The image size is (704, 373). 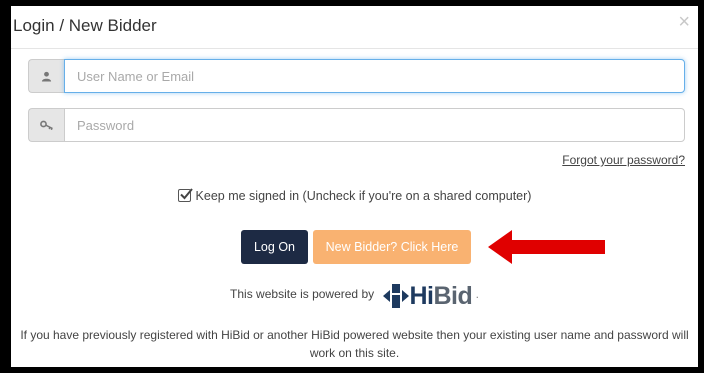 I want to click on key-icon, so click(x=46, y=125).